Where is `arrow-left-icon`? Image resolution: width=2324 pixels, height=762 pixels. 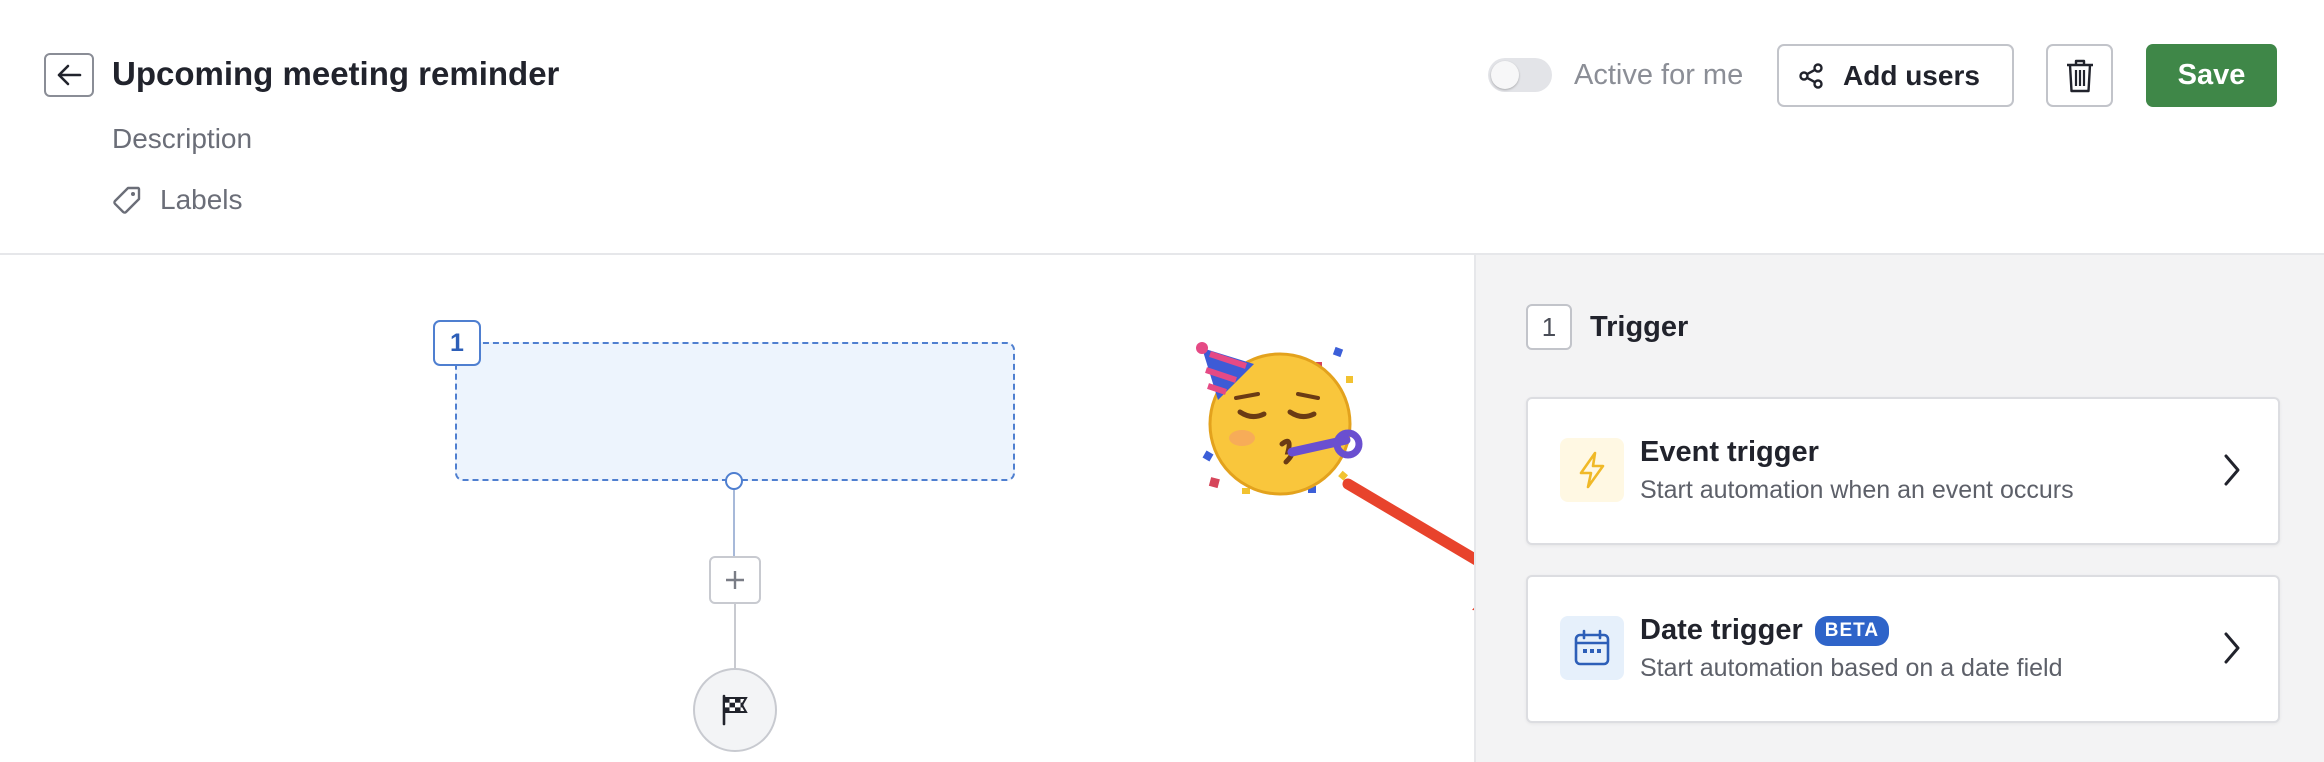
arrow-left-icon is located at coordinates (69, 75).